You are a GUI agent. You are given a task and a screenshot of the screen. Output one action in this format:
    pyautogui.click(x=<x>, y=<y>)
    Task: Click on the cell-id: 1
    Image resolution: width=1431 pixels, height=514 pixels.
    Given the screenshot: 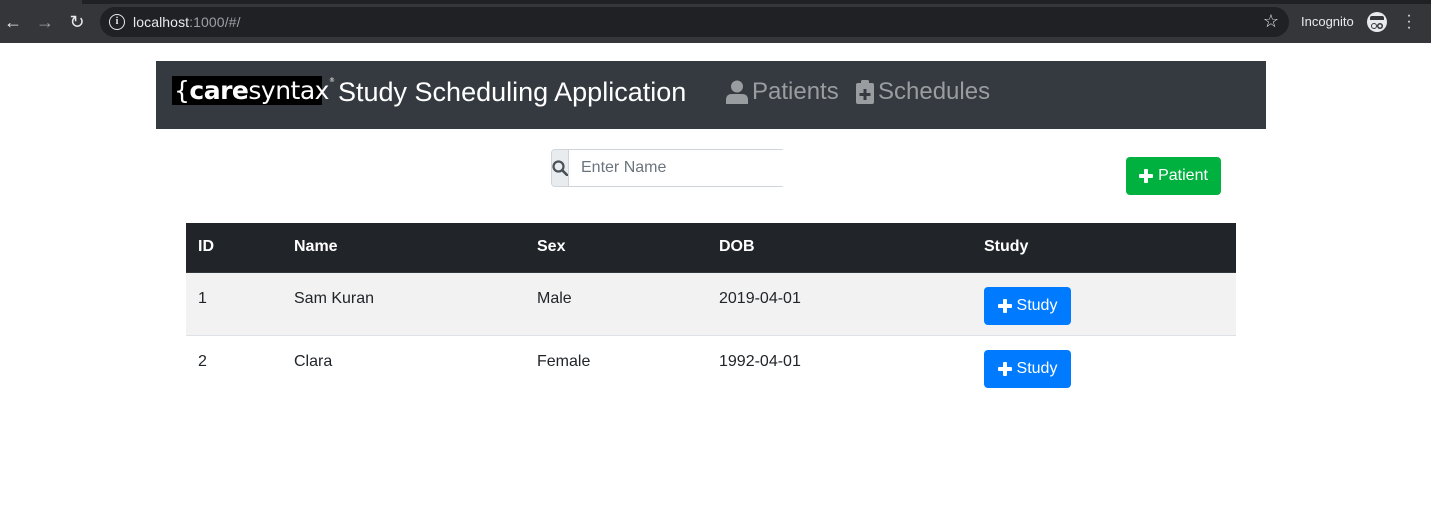 What is the action you would take?
    pyautogui.click(x=234, y=303)
    